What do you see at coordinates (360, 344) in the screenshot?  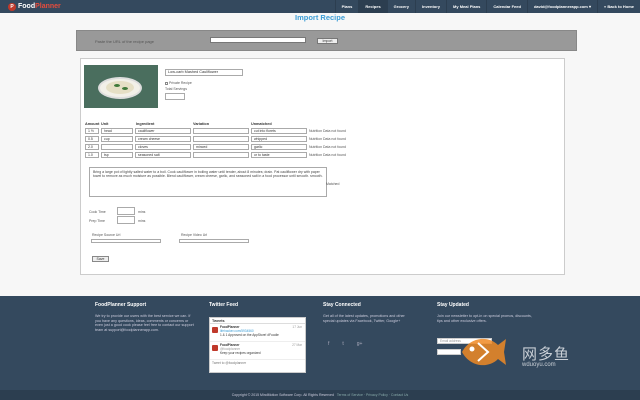 I see `google-plus-icon: g+` at bounding box center [360, 344].